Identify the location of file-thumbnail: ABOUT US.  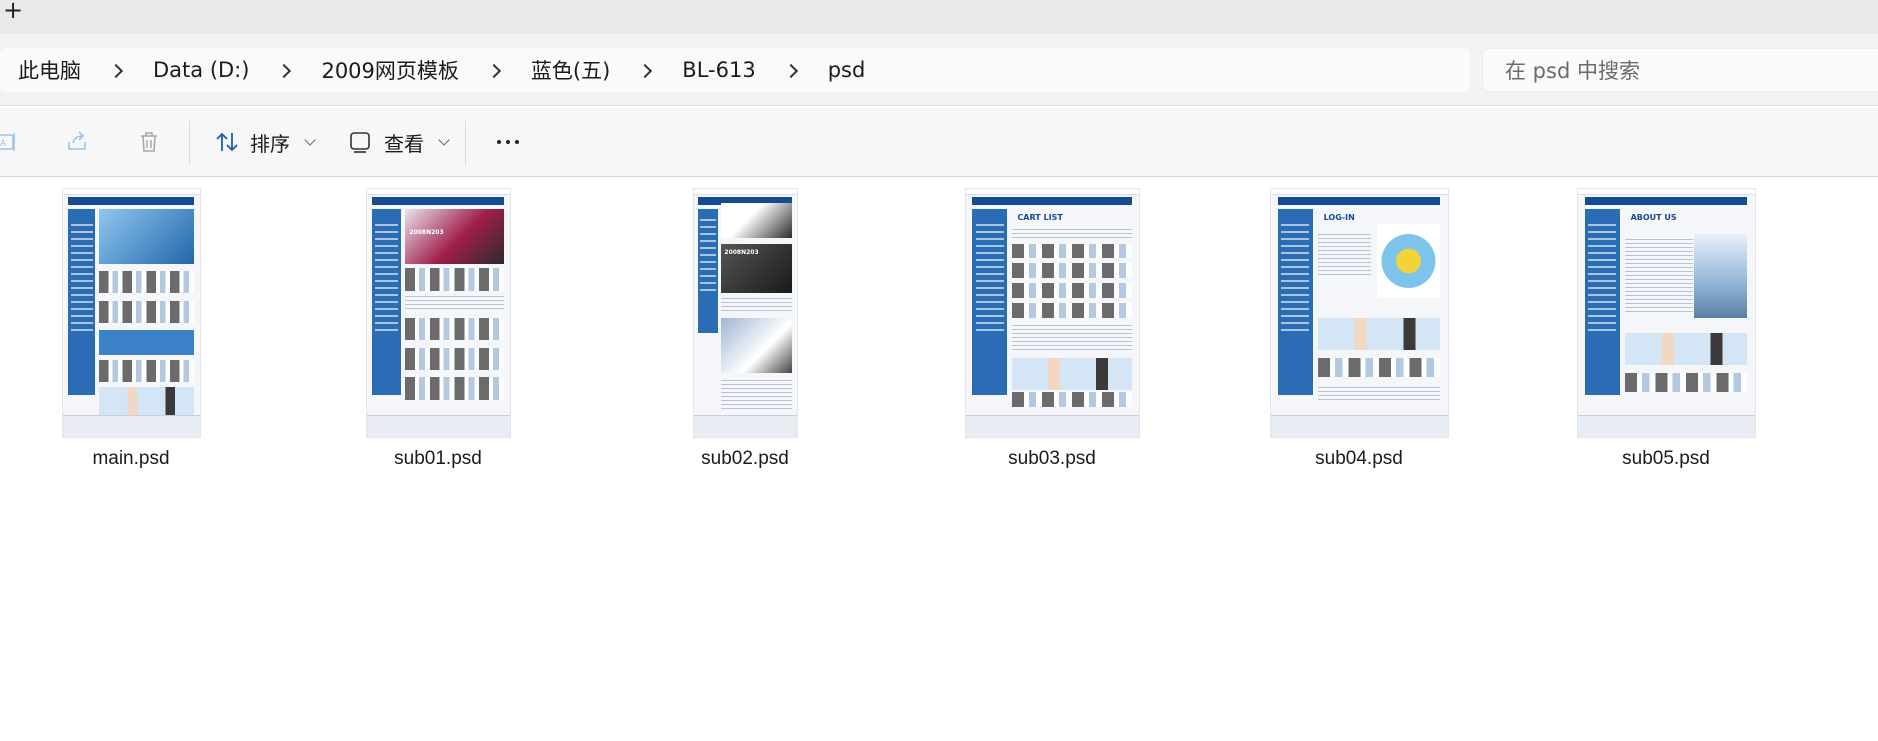
(1666, 313).